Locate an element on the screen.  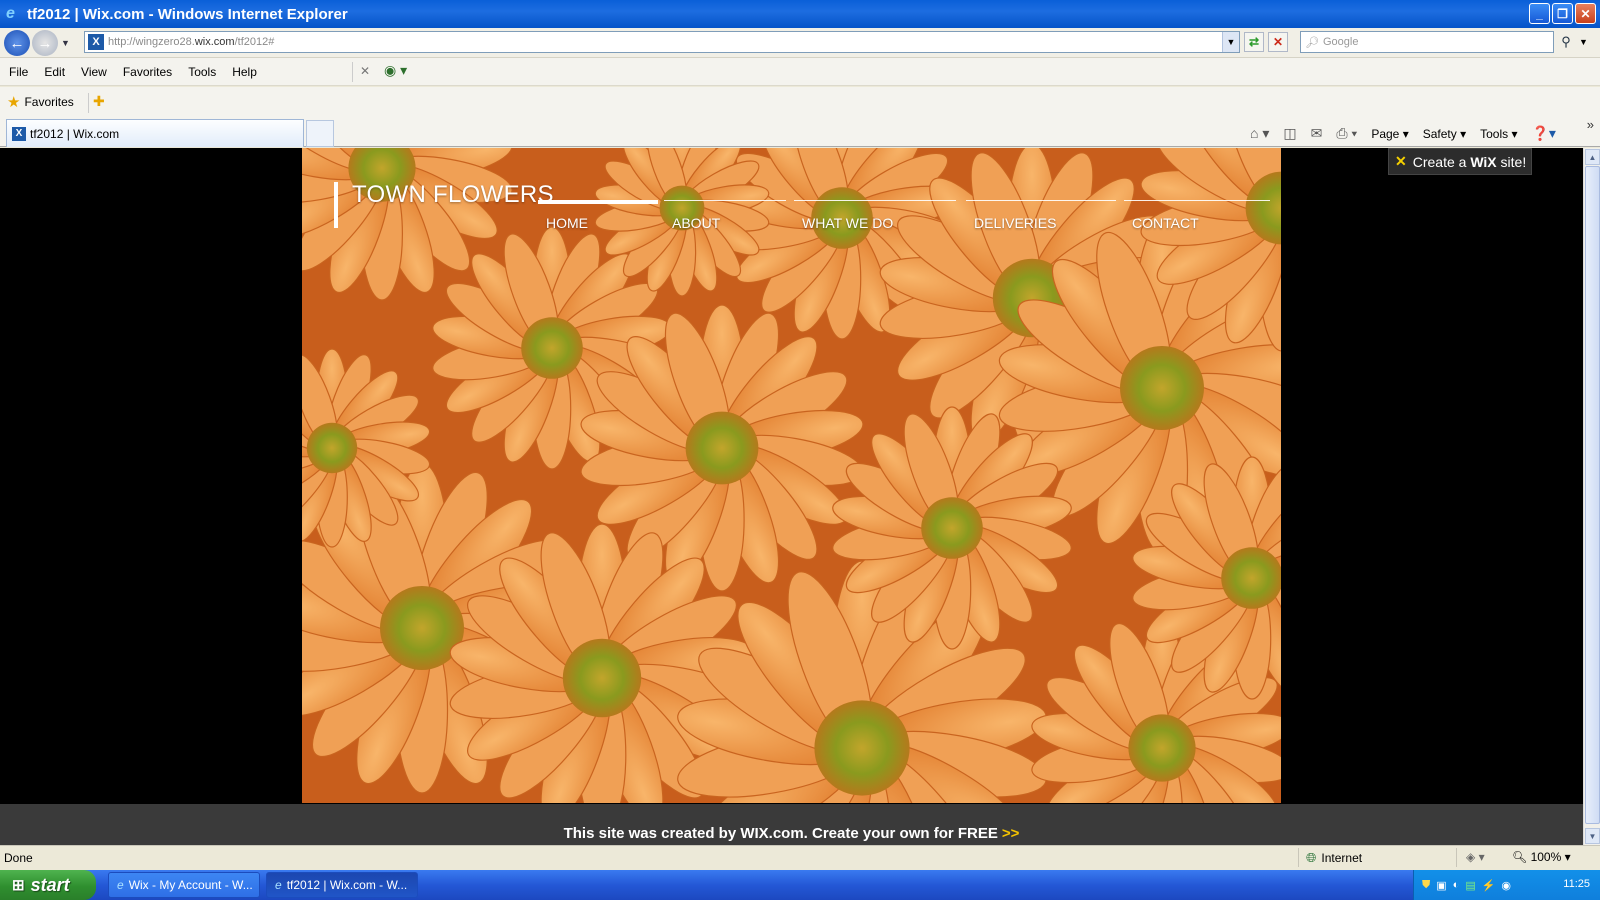
zoom-control: 🔍︎ 100% ▾ is located at coordinates (1541, 857).